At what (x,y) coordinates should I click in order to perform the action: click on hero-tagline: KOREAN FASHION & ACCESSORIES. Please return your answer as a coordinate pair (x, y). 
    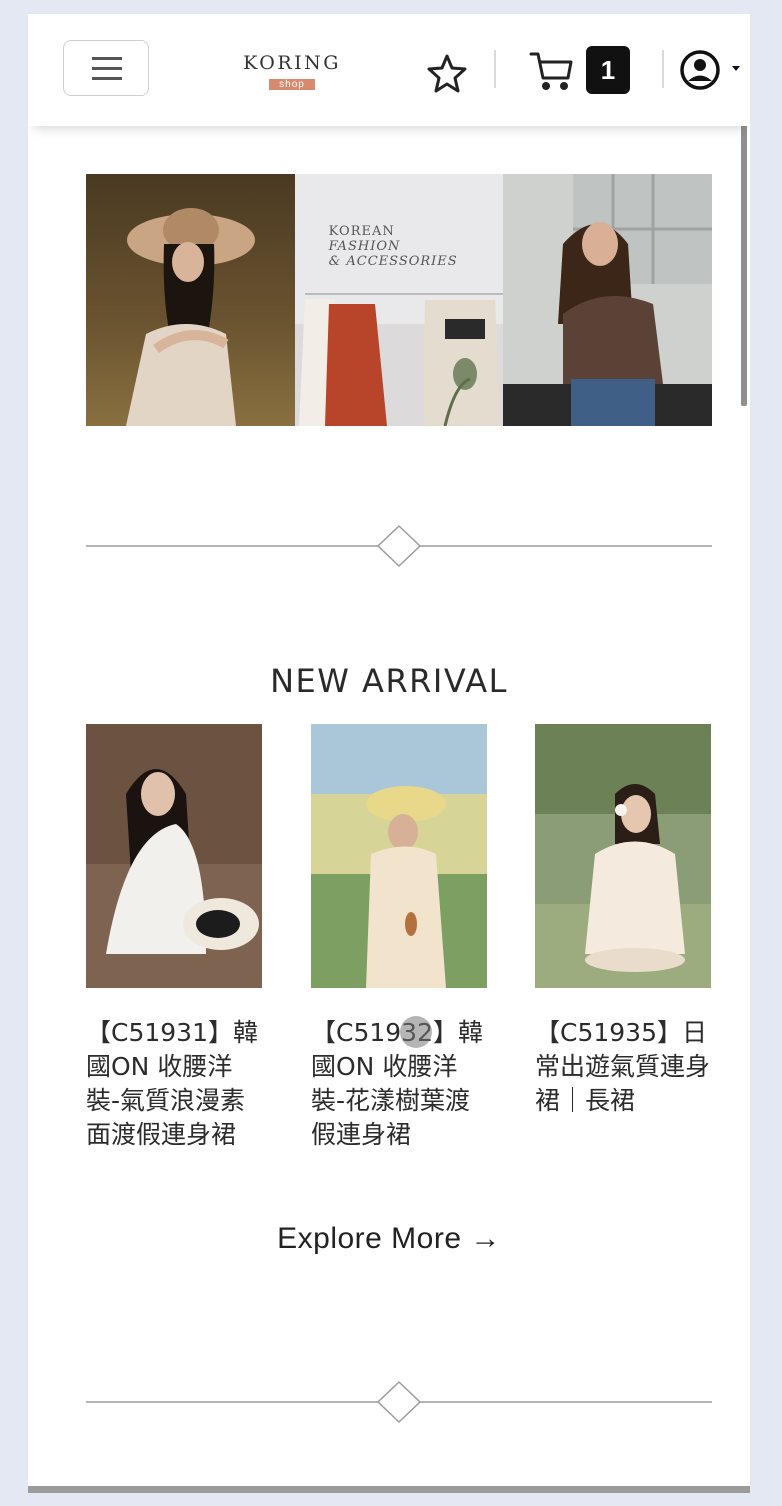
    Looking at the image, I should click on (393, 246).